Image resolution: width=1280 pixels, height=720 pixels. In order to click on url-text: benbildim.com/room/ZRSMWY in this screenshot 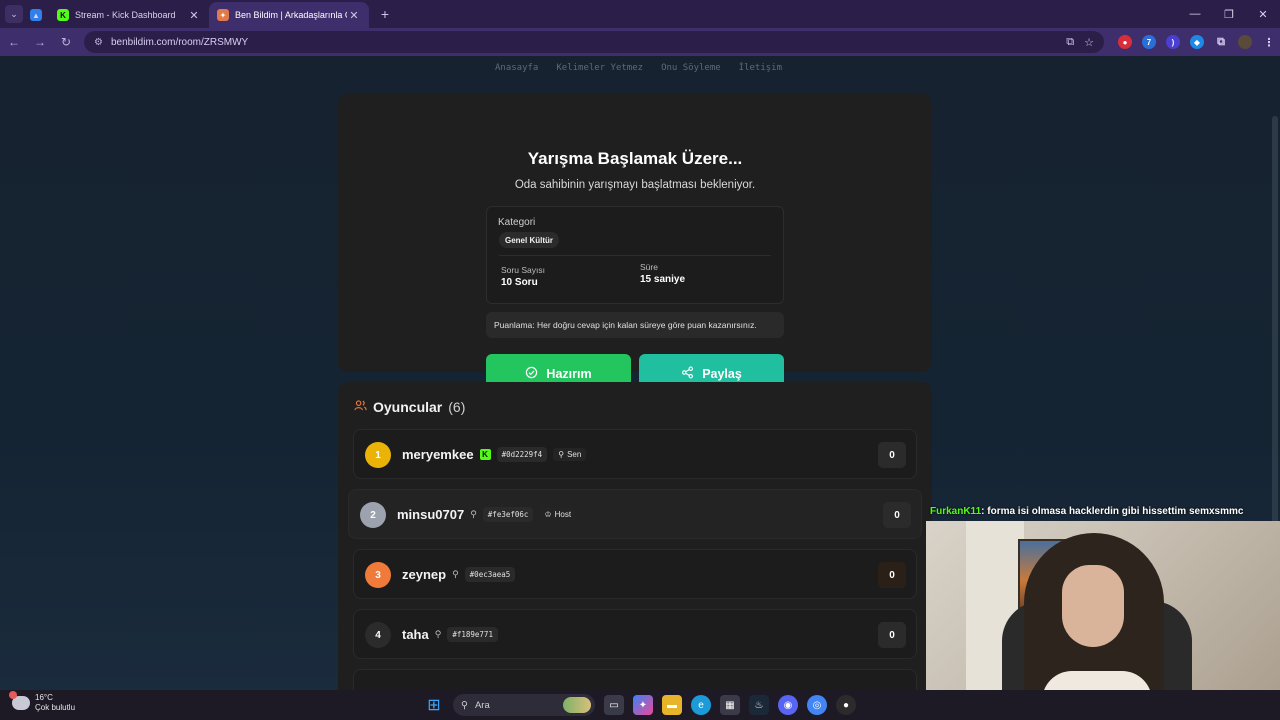, I will do `click(179, 42)`.